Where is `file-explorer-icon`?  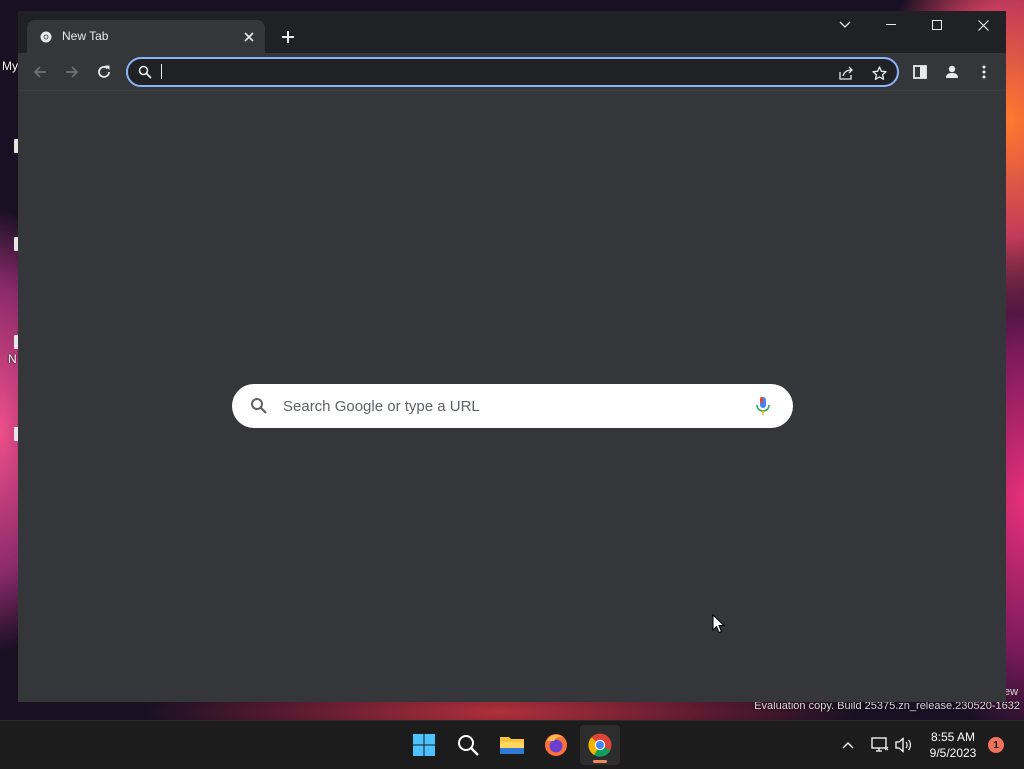 file-explorer-icon is located at coordinates (512, 745).